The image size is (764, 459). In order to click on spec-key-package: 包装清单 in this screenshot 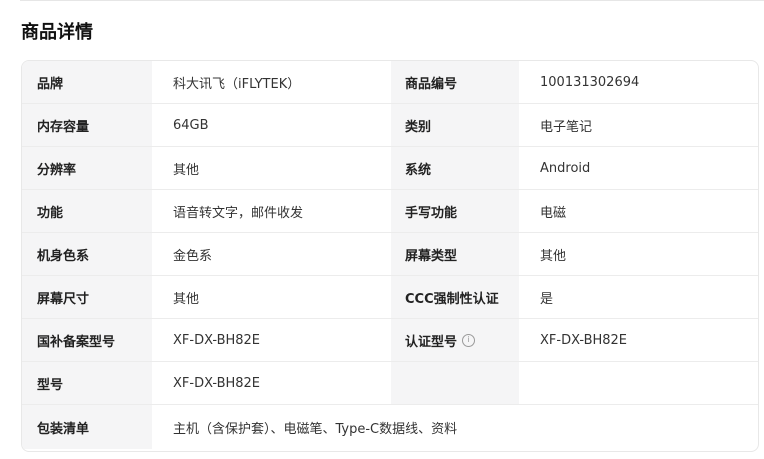, I will do `click(87, 427)`.